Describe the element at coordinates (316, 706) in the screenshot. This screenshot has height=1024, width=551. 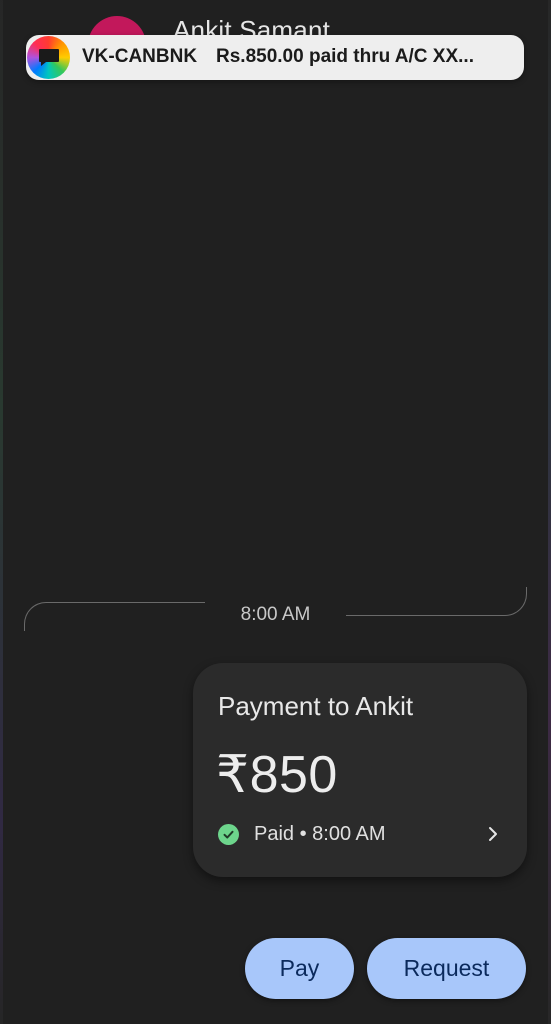
I see `payment-title: Payment to Ankit` at that location.